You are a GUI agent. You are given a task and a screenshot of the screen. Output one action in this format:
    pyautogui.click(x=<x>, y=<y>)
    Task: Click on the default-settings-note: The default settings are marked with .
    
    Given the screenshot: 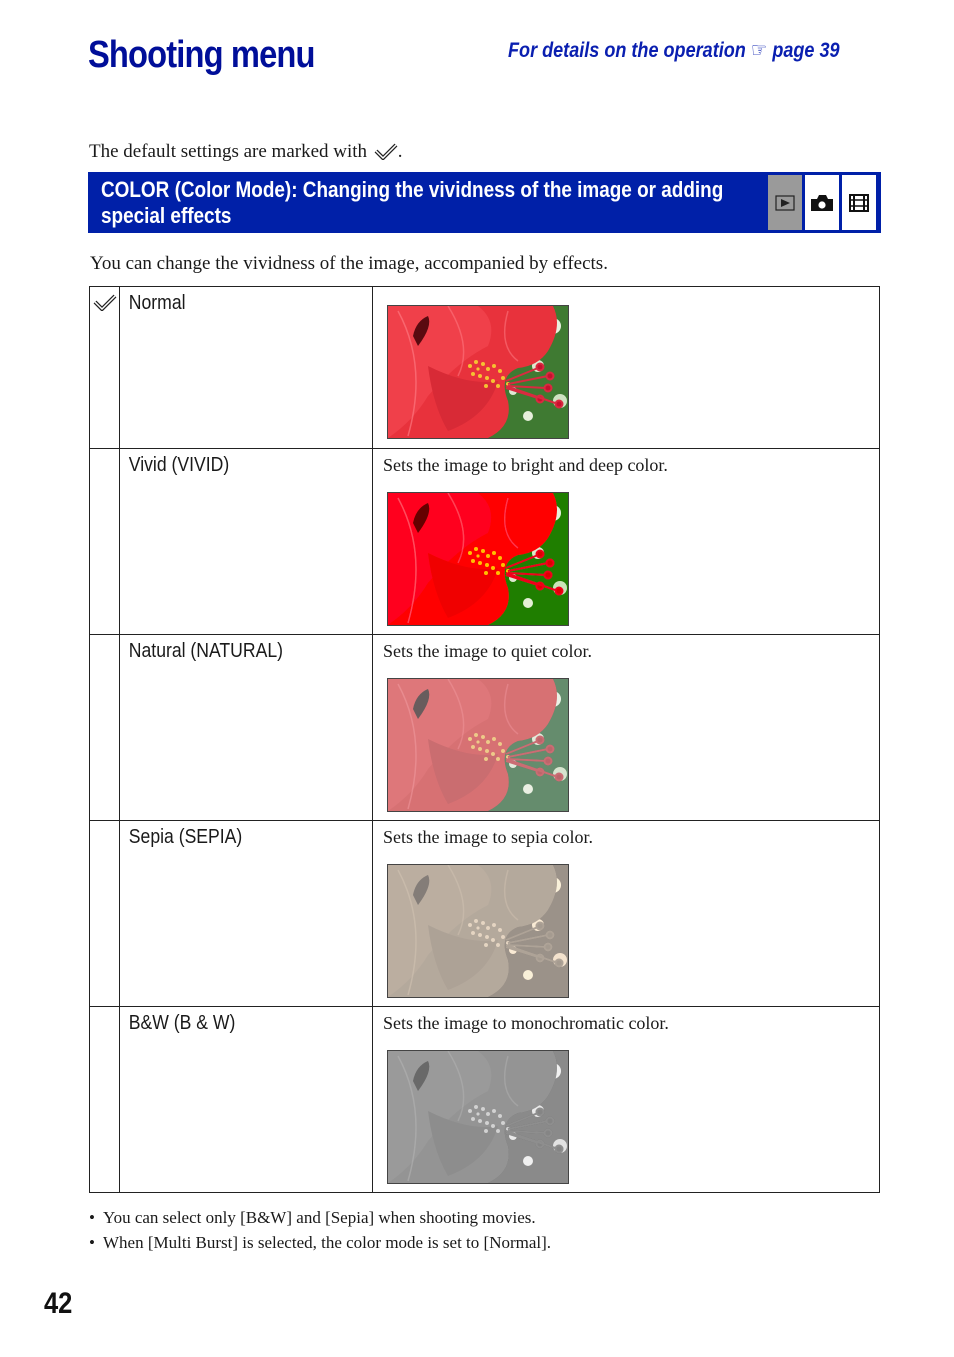 What is the action you would take?
    pyautogui.click(x=246, y=152)
    